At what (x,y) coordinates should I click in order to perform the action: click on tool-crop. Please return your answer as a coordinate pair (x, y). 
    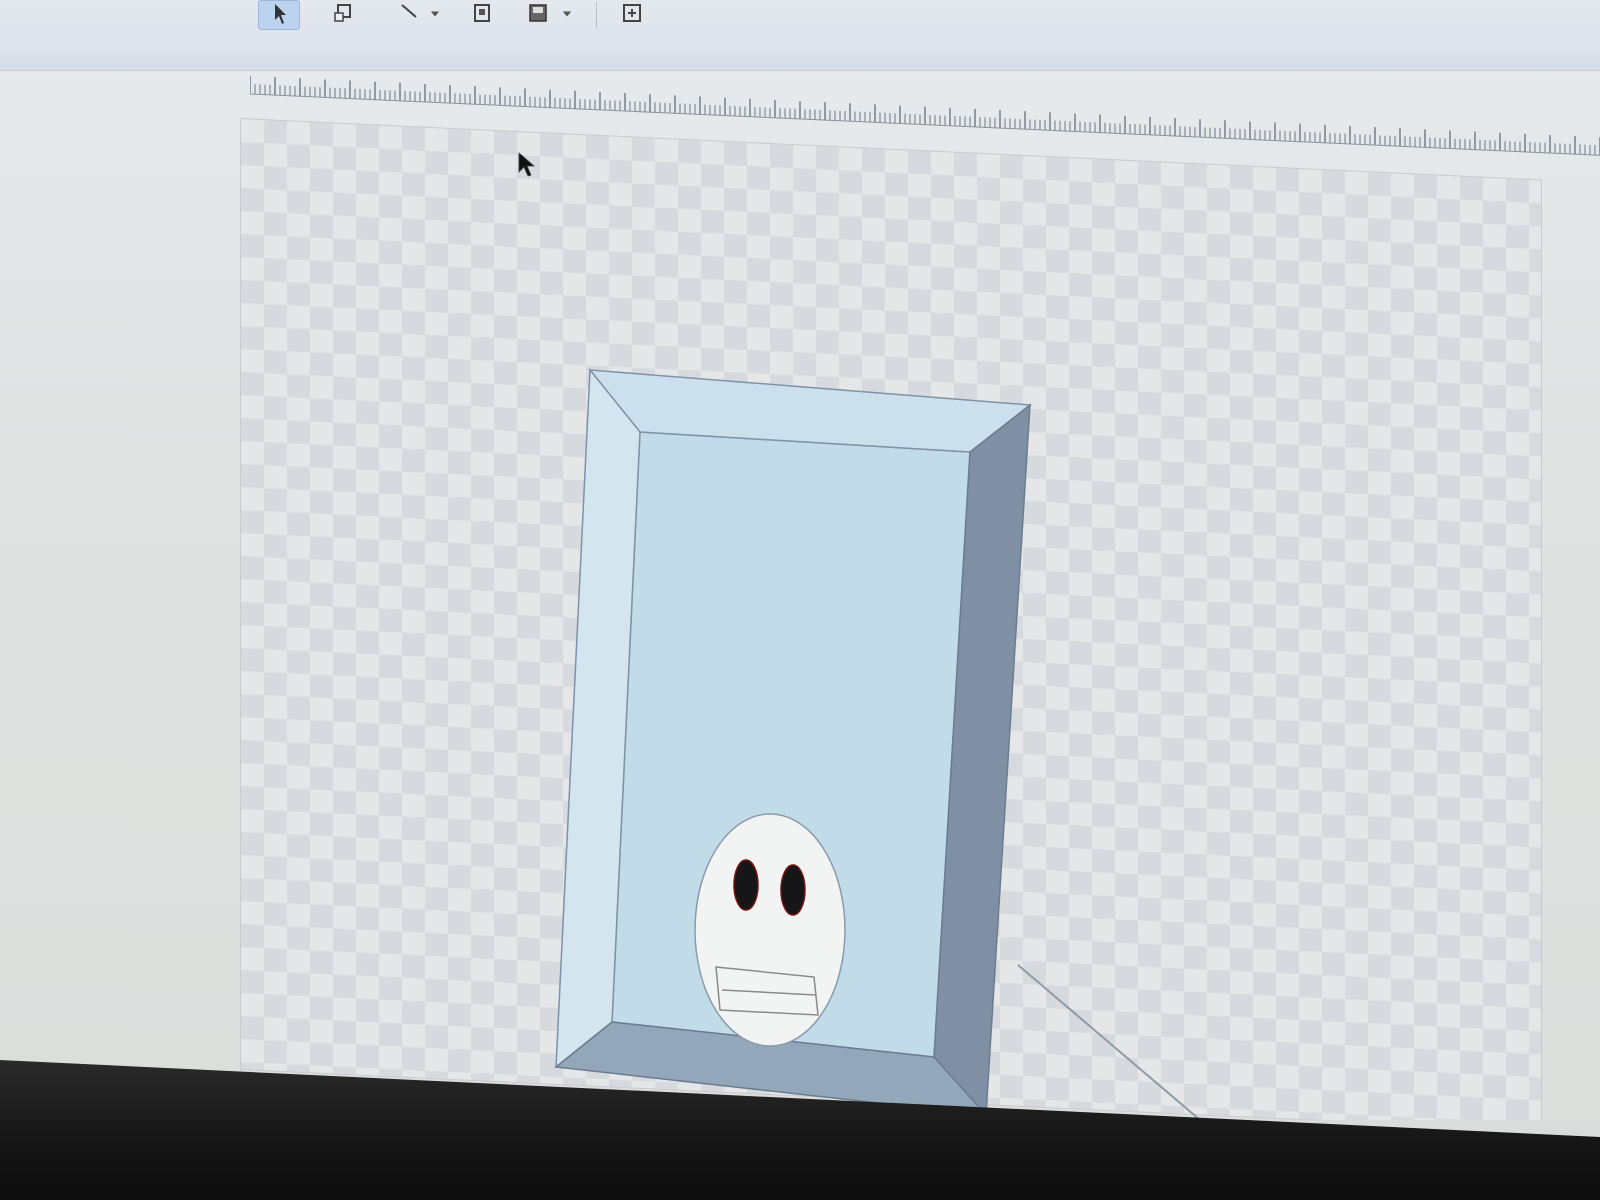
    Looking at the image, I should click on (482, 14).